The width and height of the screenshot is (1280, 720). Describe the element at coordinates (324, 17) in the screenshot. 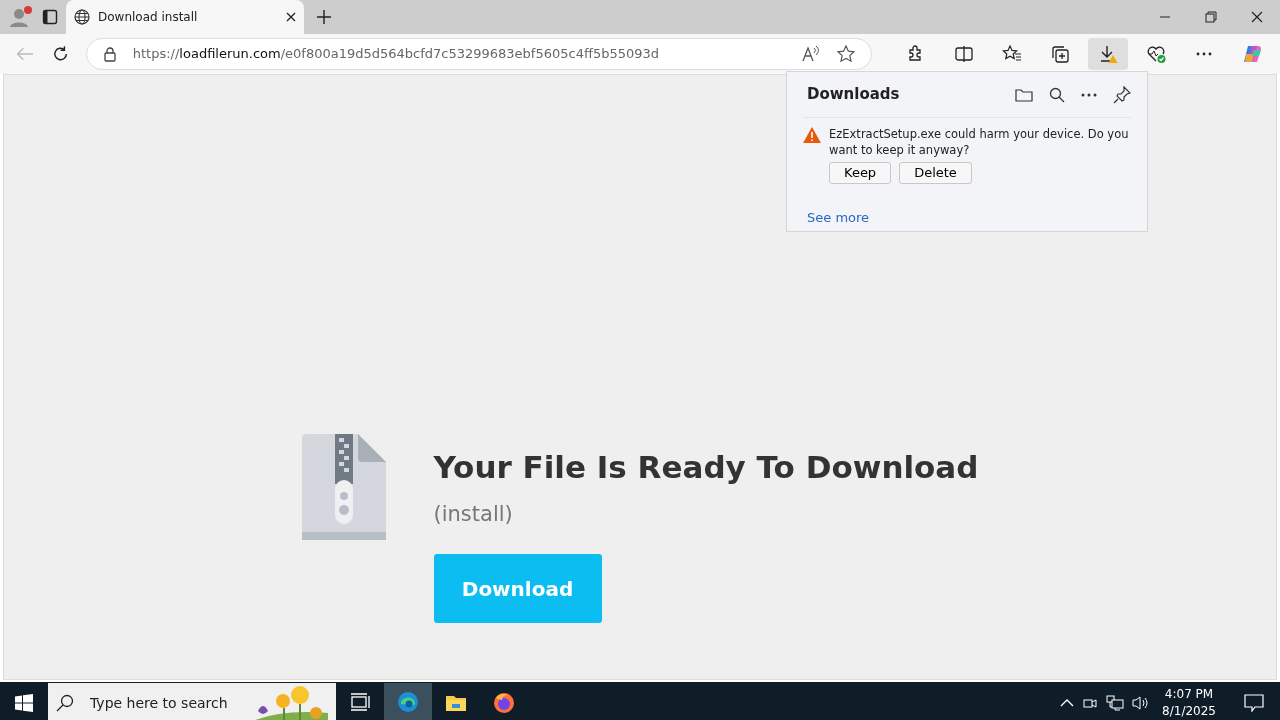

I see `new-tab-icon` at that location.